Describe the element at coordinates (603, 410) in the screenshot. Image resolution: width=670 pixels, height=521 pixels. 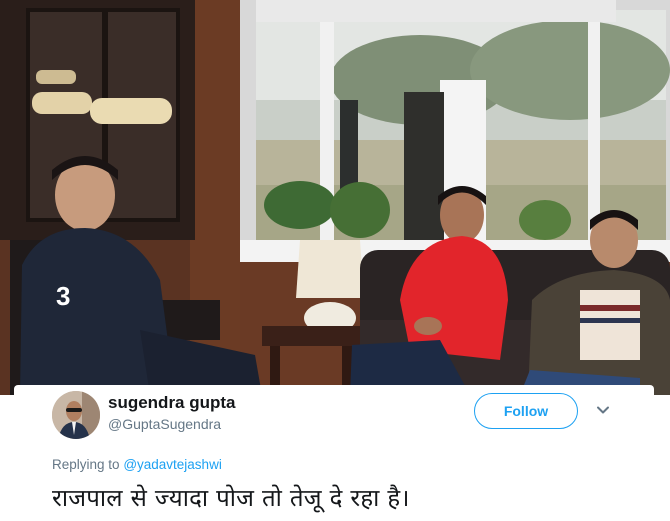
I see `chevron-down-icon` at that location.